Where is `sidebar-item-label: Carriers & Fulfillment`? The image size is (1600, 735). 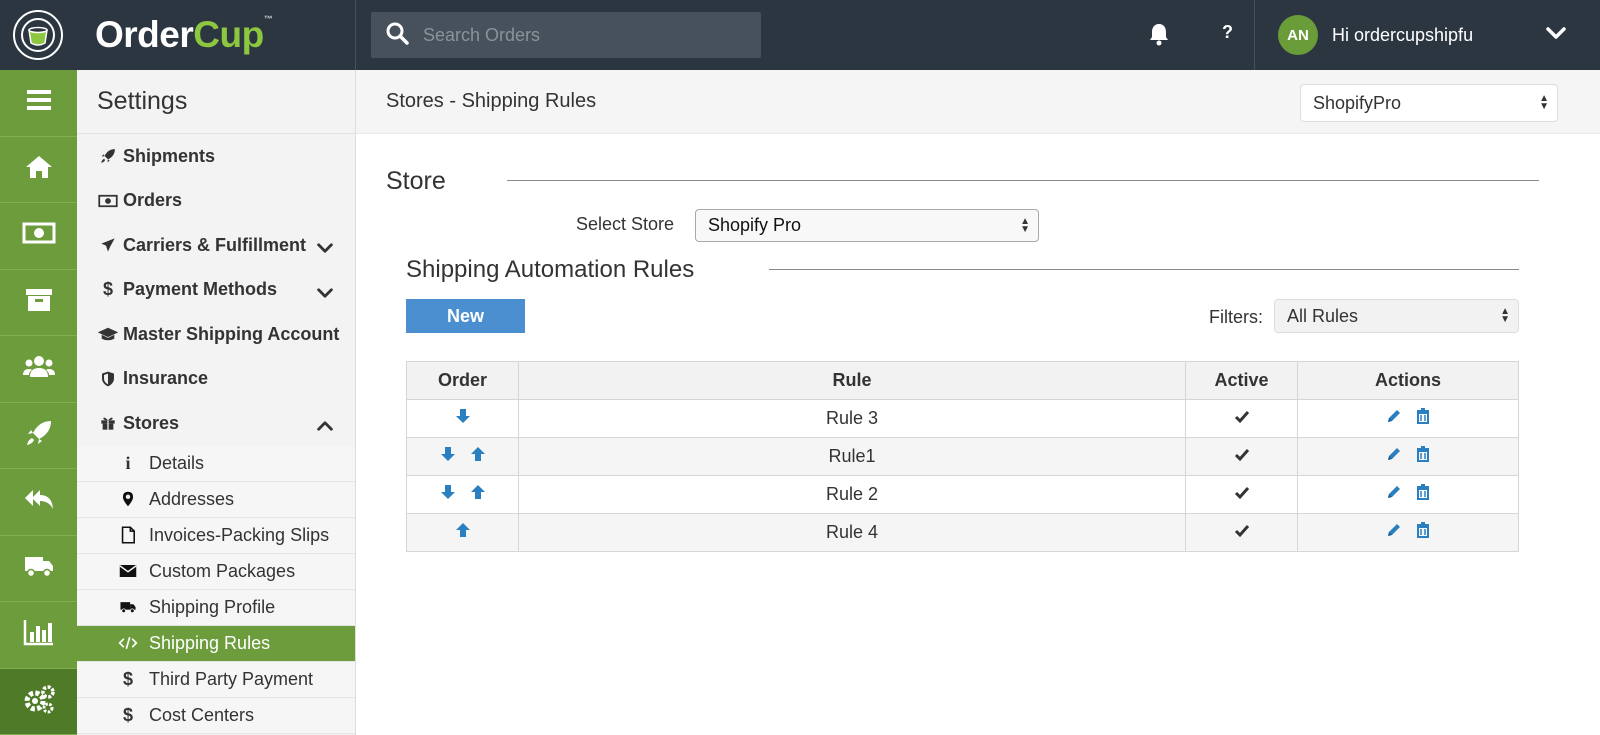 sidebar-item-label: Carriers & Fulfillment is located at coordinates (215, 244).